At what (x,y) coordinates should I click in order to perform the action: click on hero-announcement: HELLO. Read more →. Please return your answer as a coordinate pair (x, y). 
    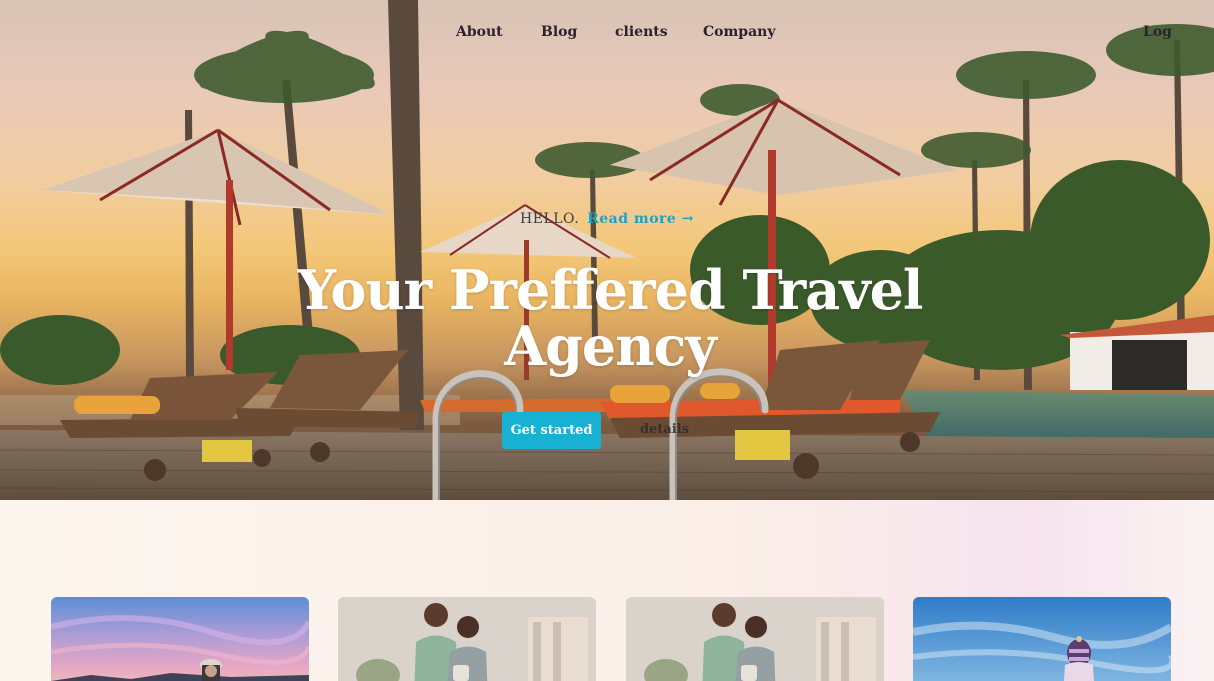
    Looking at the image, I should click on (607, 219).